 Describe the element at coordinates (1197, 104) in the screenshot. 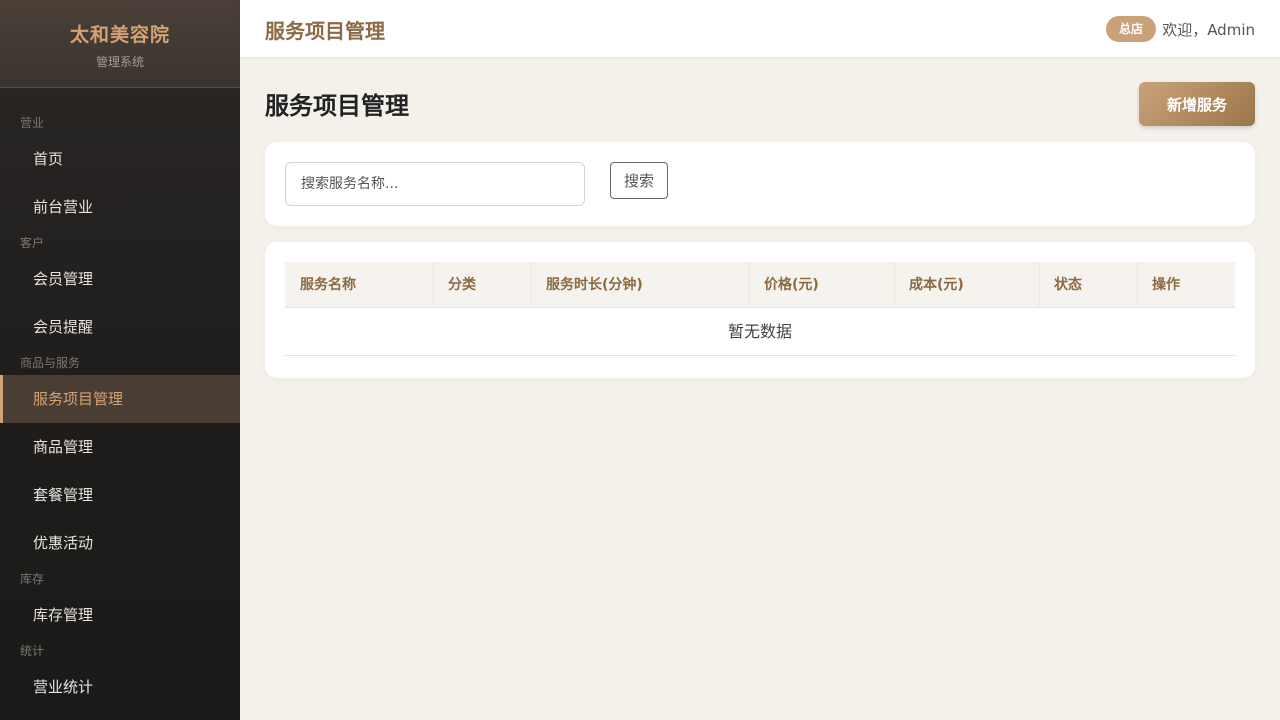

I see `add-service-button: 新增服务` at that location.